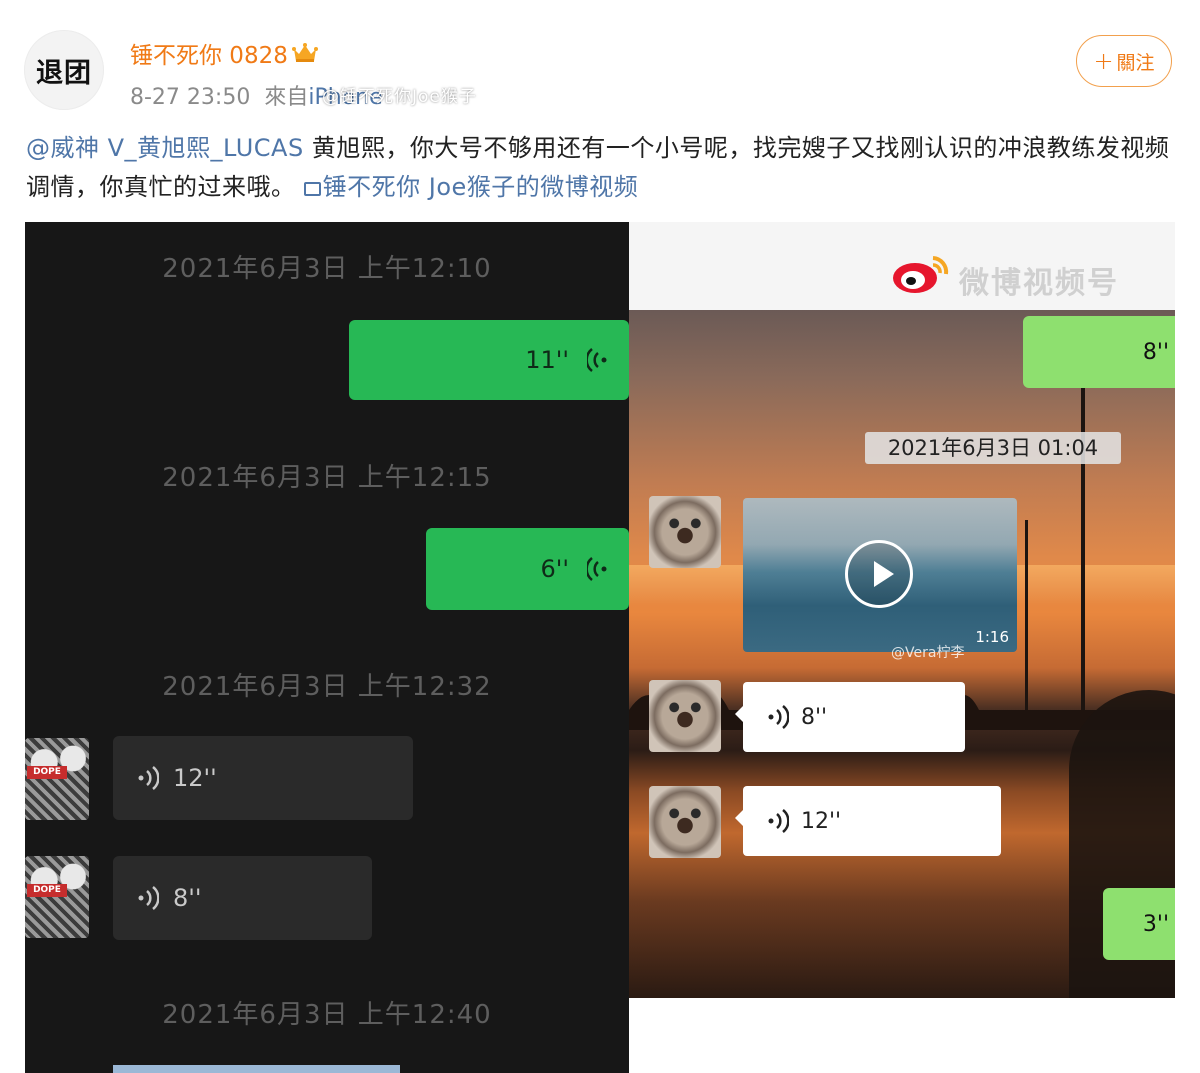  I want to click on voice-duration: 11'', so click(547, 360).